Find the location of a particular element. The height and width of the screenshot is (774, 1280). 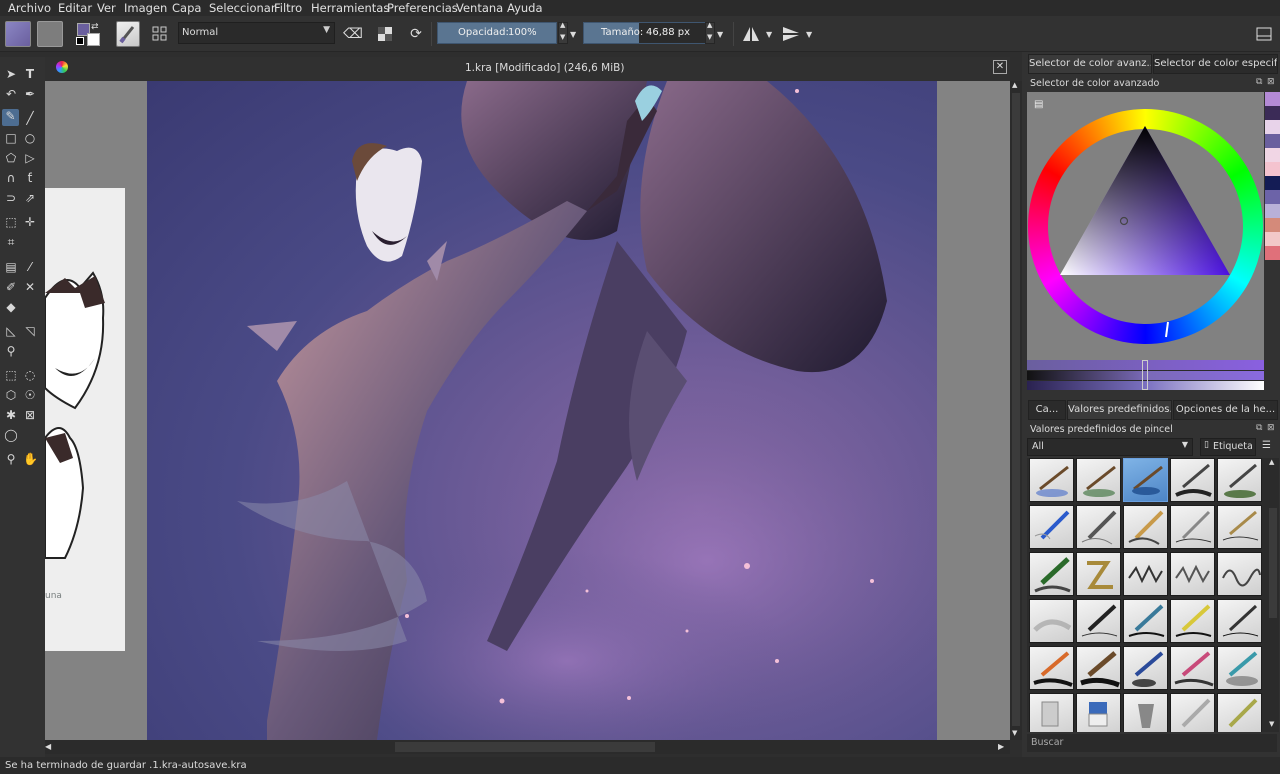

size-spinner: ▲ ▼ is located at coordinates (710, 32).